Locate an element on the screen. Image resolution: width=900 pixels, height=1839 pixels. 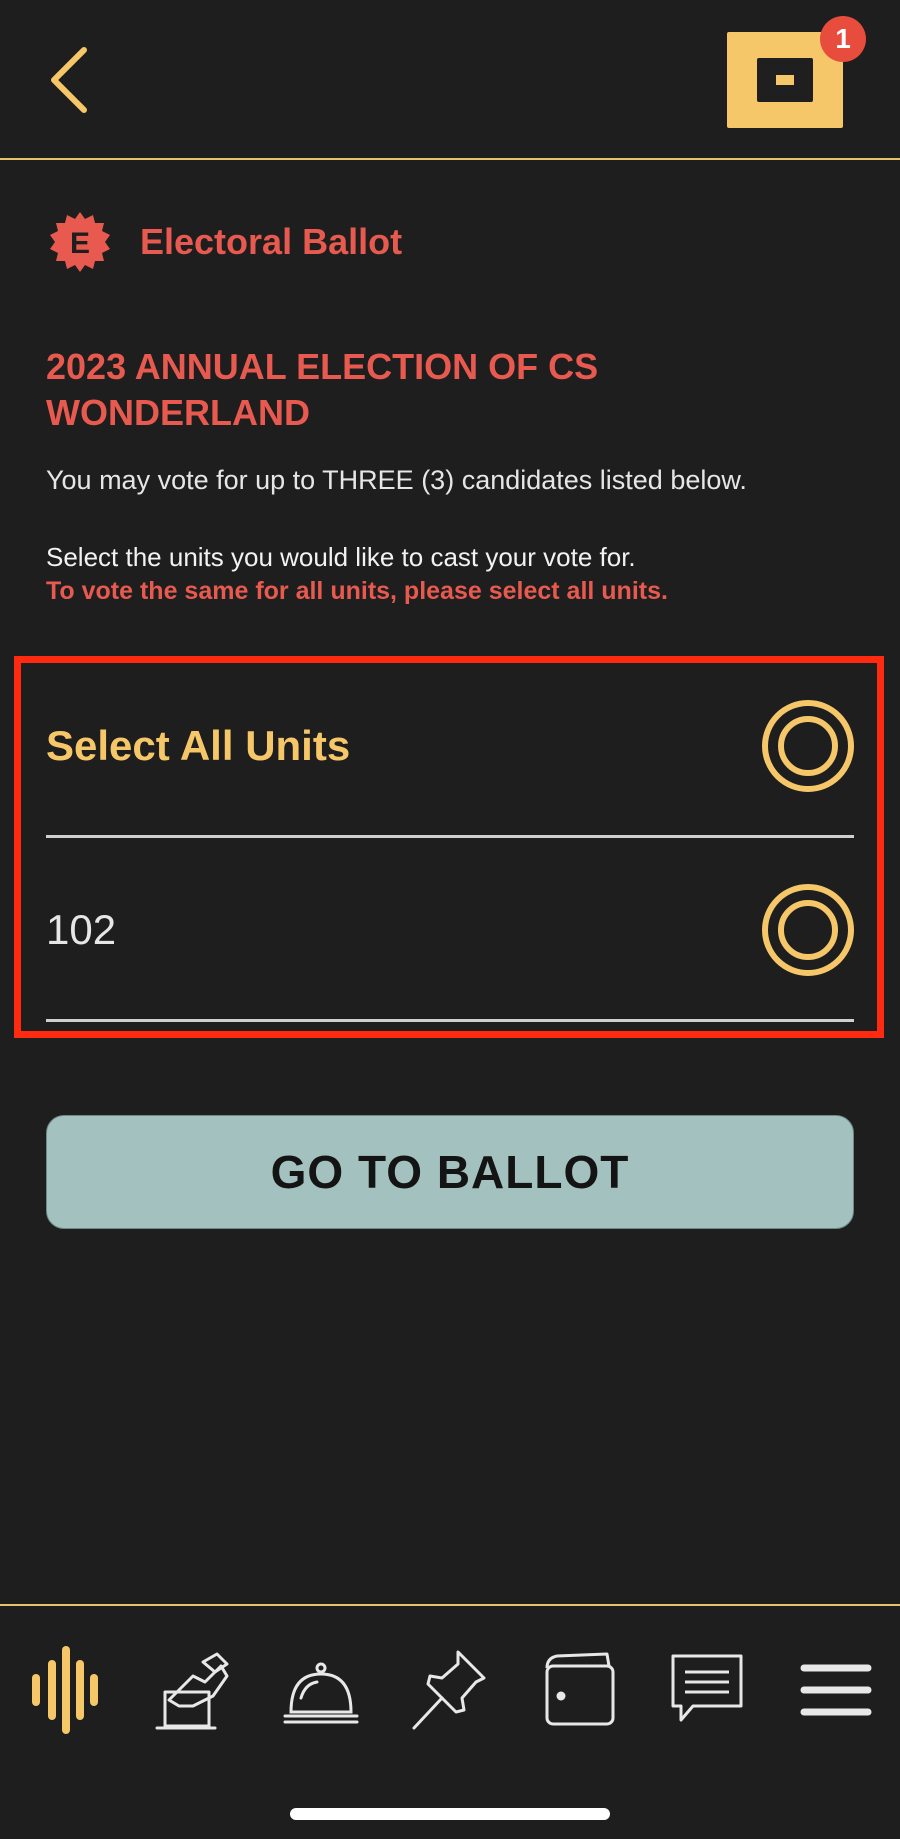
unit-102-radio is located at coordinates (808, 930).